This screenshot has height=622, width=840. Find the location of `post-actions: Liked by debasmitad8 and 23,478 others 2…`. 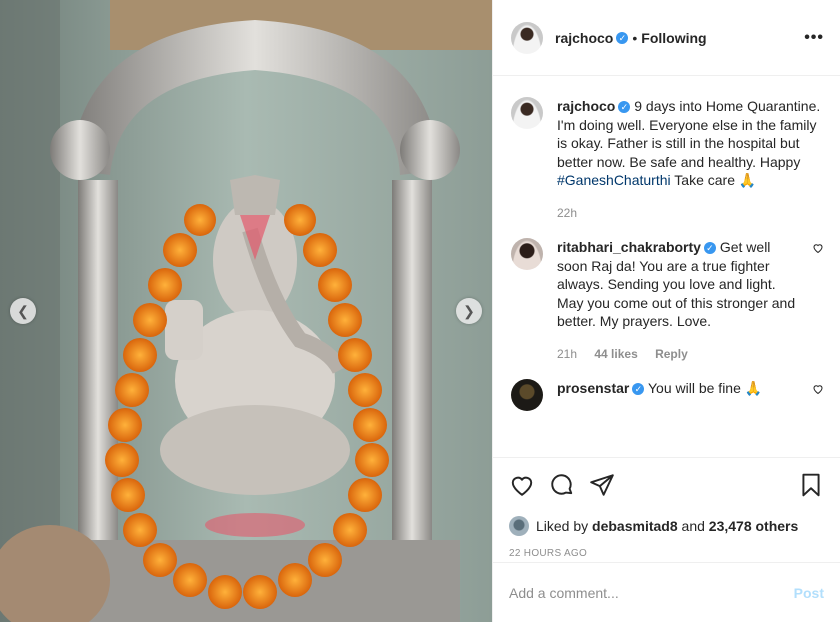

post-actions: Liked by debasmitad8 and 23,478 others 2… is located at coordinates (666, 508).